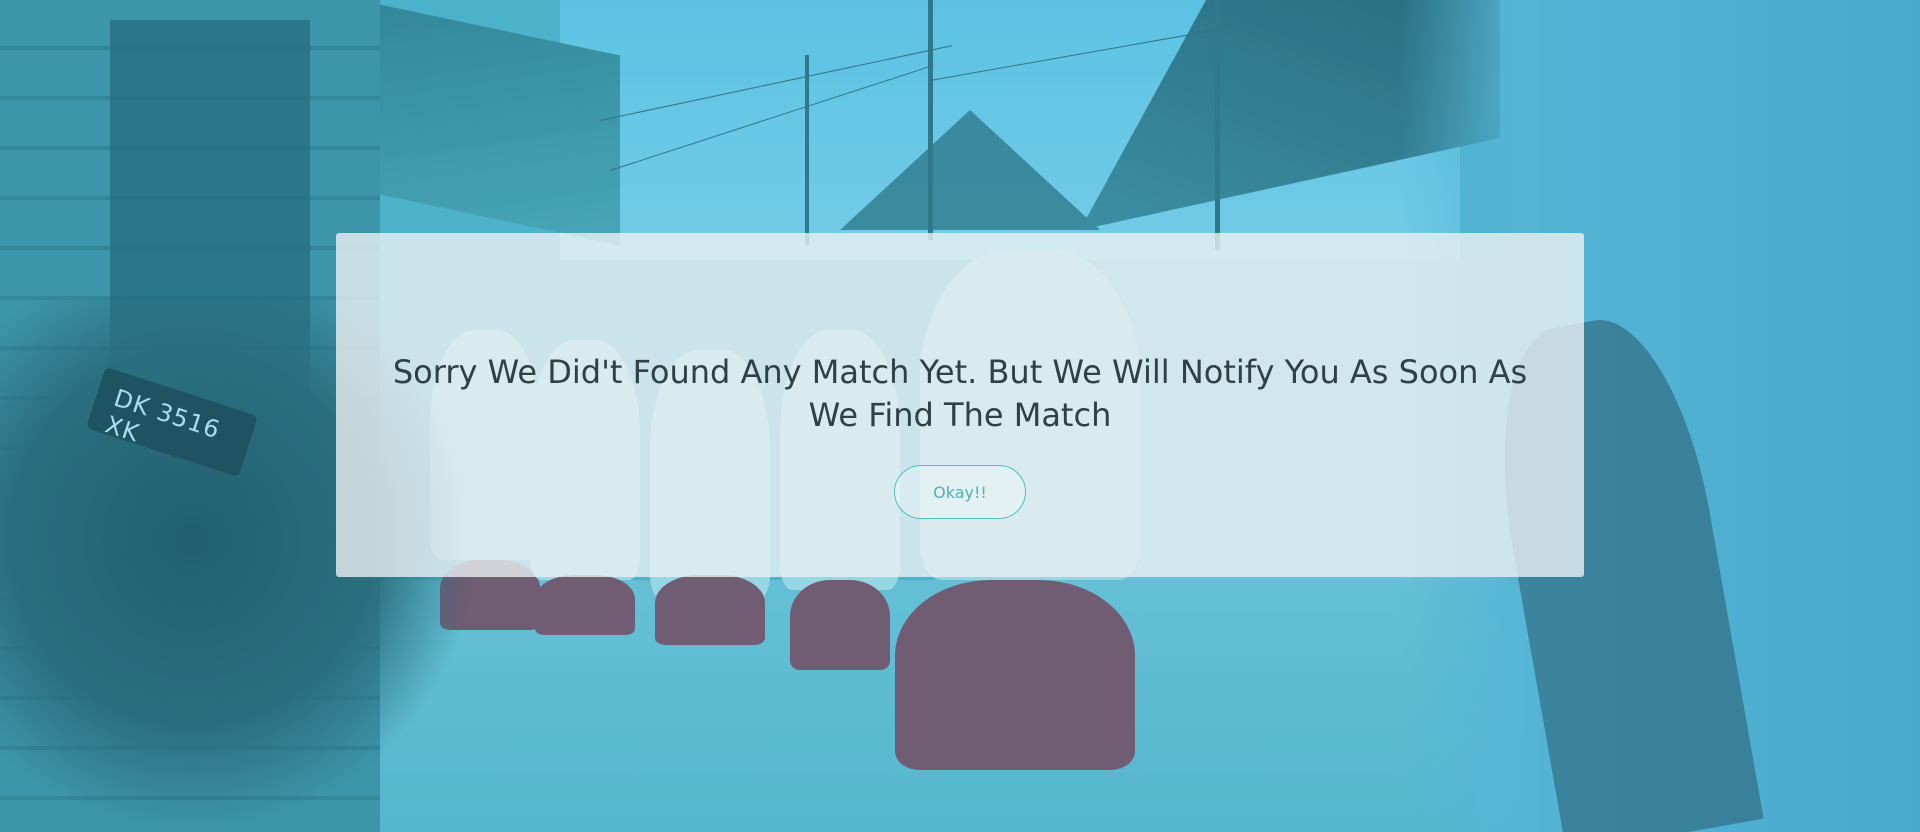 This screenshot has height=832, width=1920. I want to click on okay-button: Okay!!, so click(960, 492).